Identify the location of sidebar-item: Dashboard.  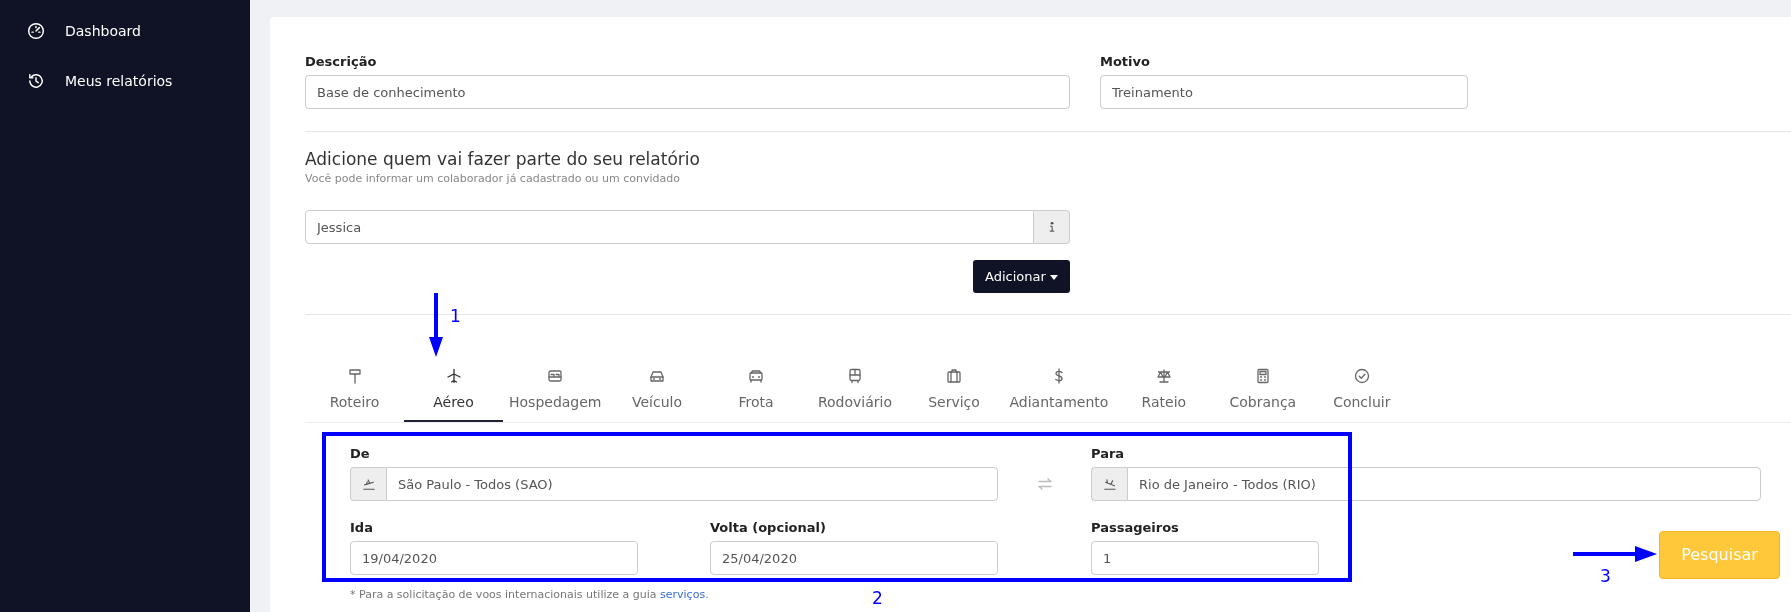
(125, 31).